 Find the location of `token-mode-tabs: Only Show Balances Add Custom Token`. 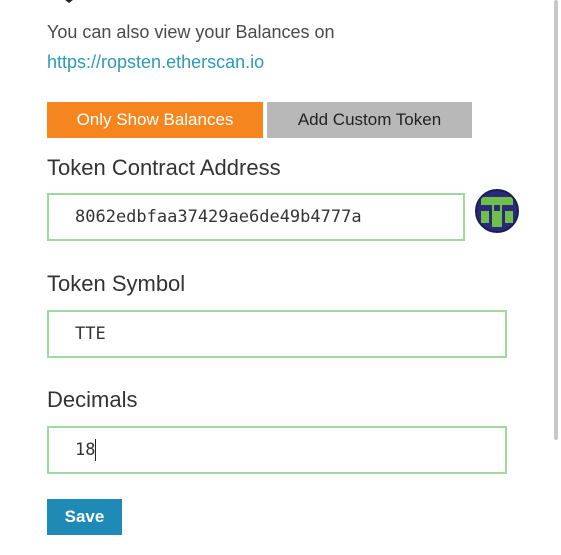

token-mode-tabs: Only Show Balances Add Custom Token is located at coordinates (259, 120).